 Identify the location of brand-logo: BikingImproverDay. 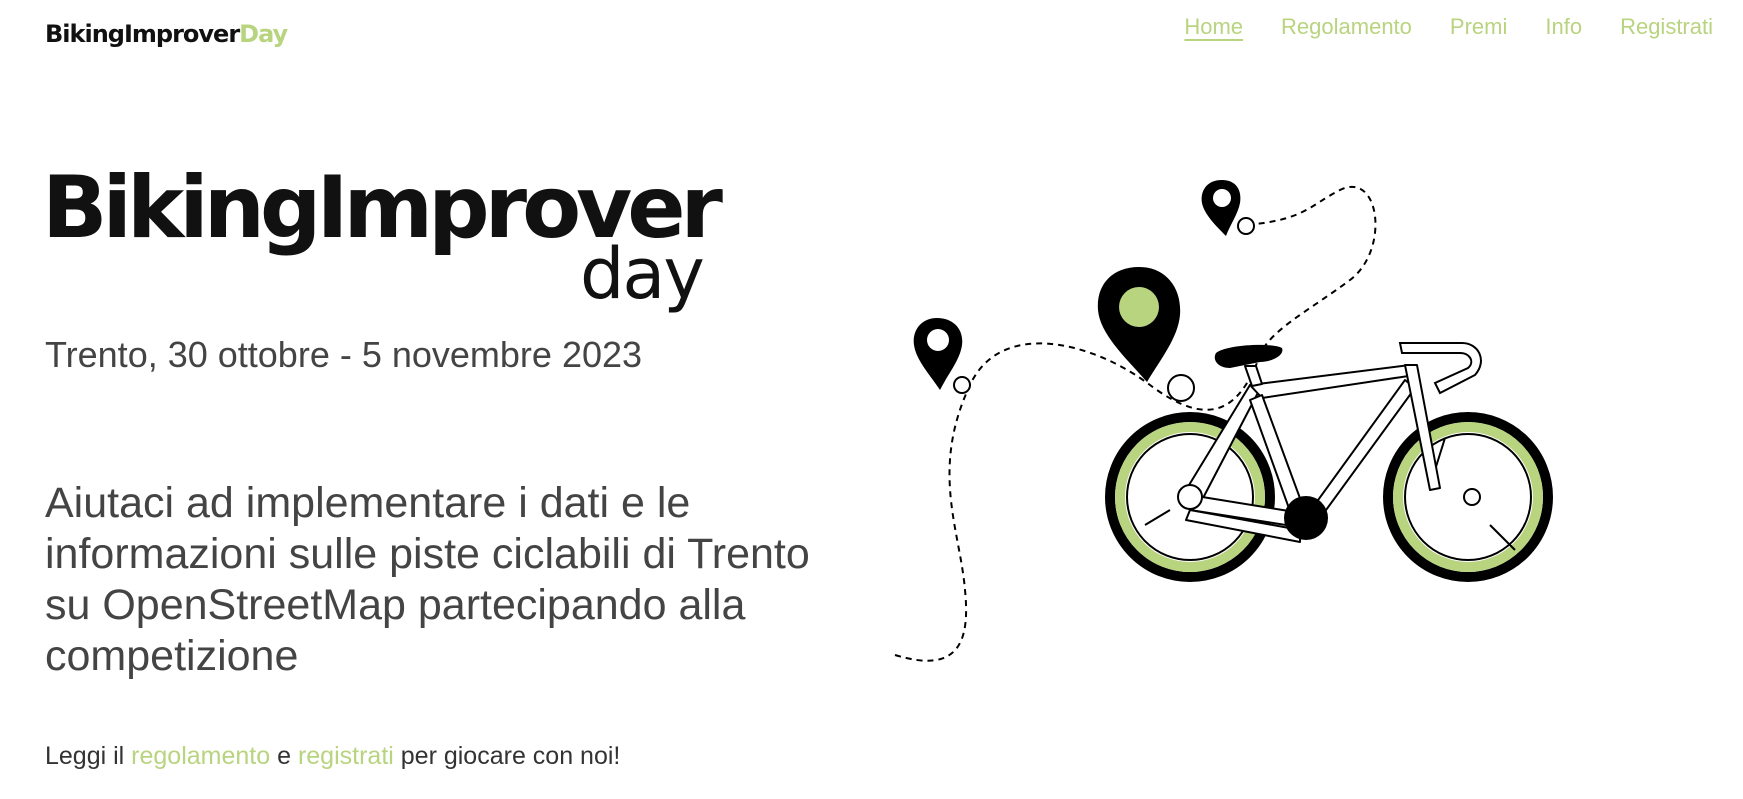
(166, 34).